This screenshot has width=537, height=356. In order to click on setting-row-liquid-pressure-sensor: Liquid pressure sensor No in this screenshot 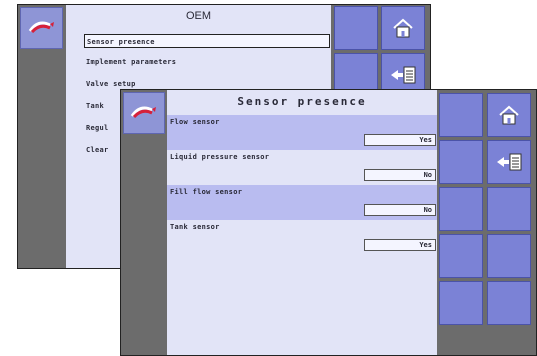, I will do `click(303, 167)`.